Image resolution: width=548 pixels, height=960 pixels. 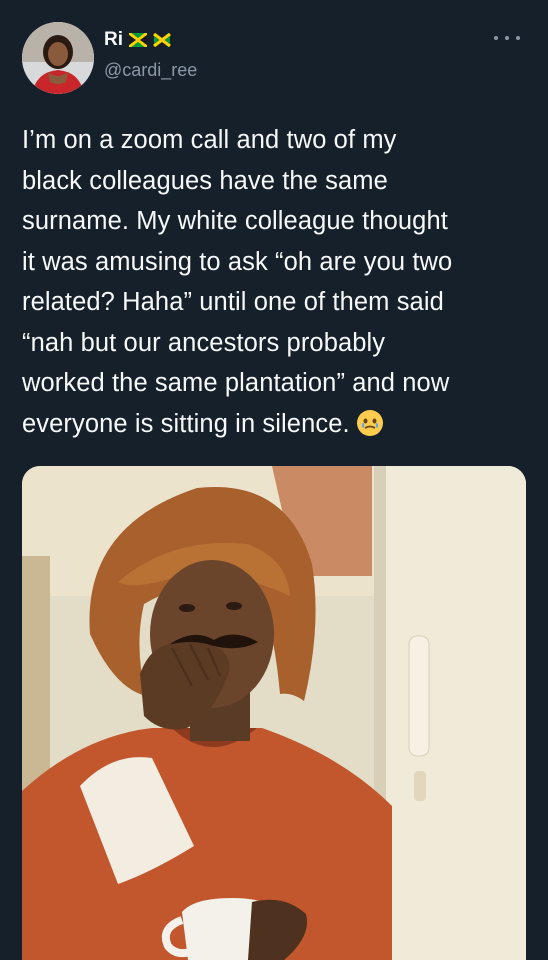 I want to click on avatar, so click(x=58, y=58).